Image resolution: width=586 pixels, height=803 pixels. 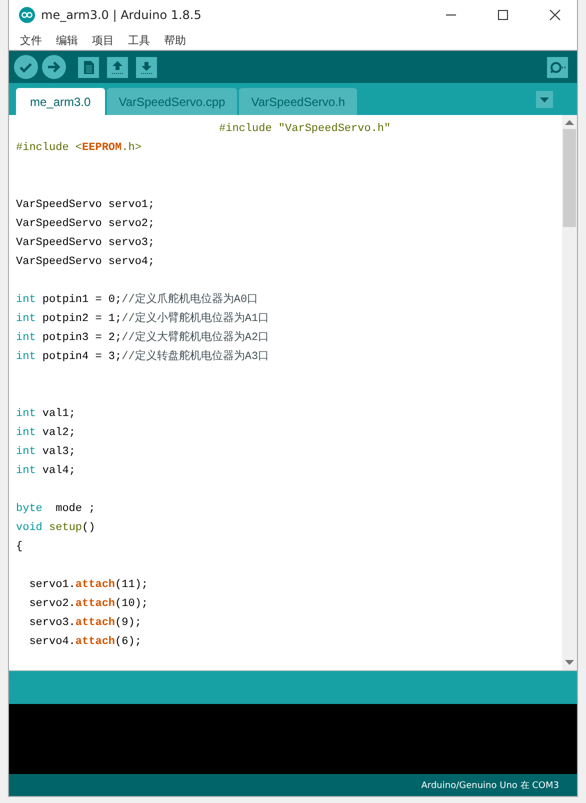 I want to click on code-line: int val4;, so click(x=46, y=471).